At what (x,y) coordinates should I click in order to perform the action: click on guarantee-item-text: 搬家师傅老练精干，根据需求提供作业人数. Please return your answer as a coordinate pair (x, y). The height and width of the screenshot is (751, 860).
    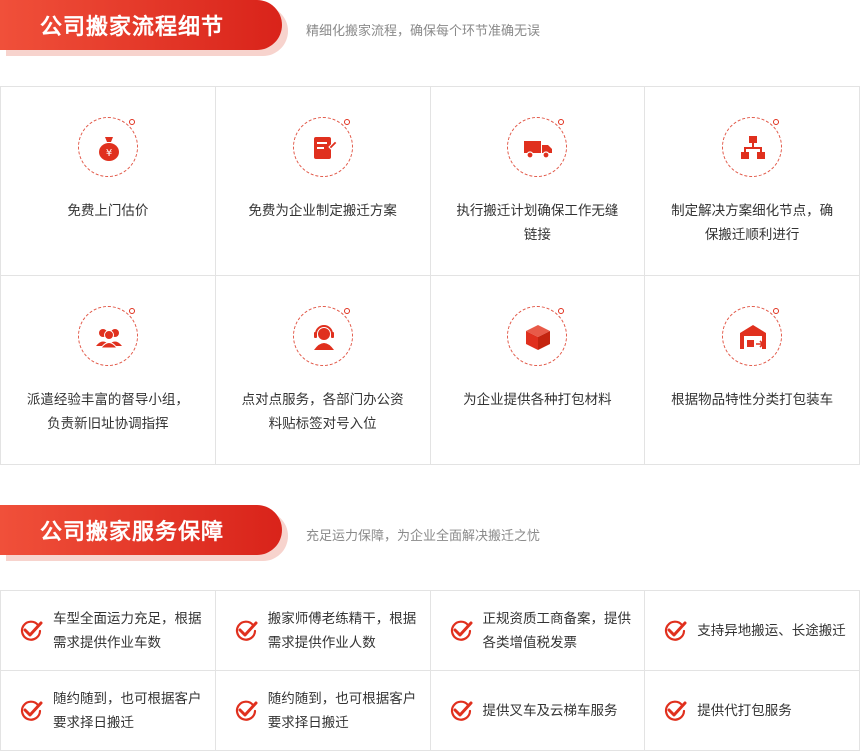
    Looking at the image, I should click on (342, 630).